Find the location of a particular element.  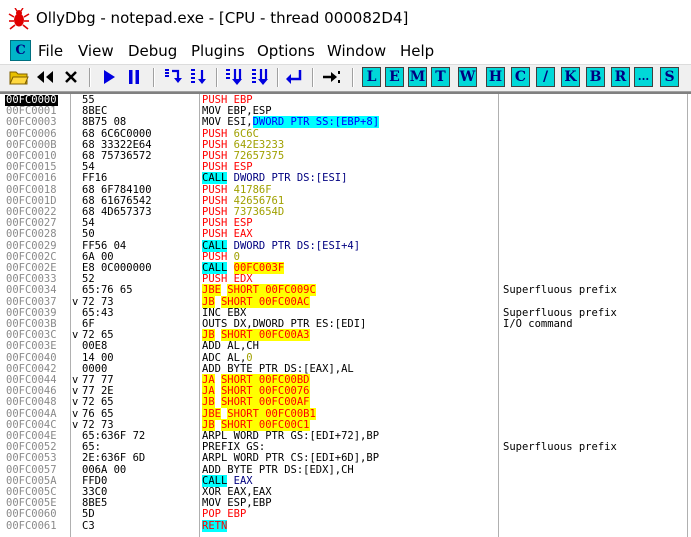

address-cell: 00FC0028 is located at coordinates (31, 234).